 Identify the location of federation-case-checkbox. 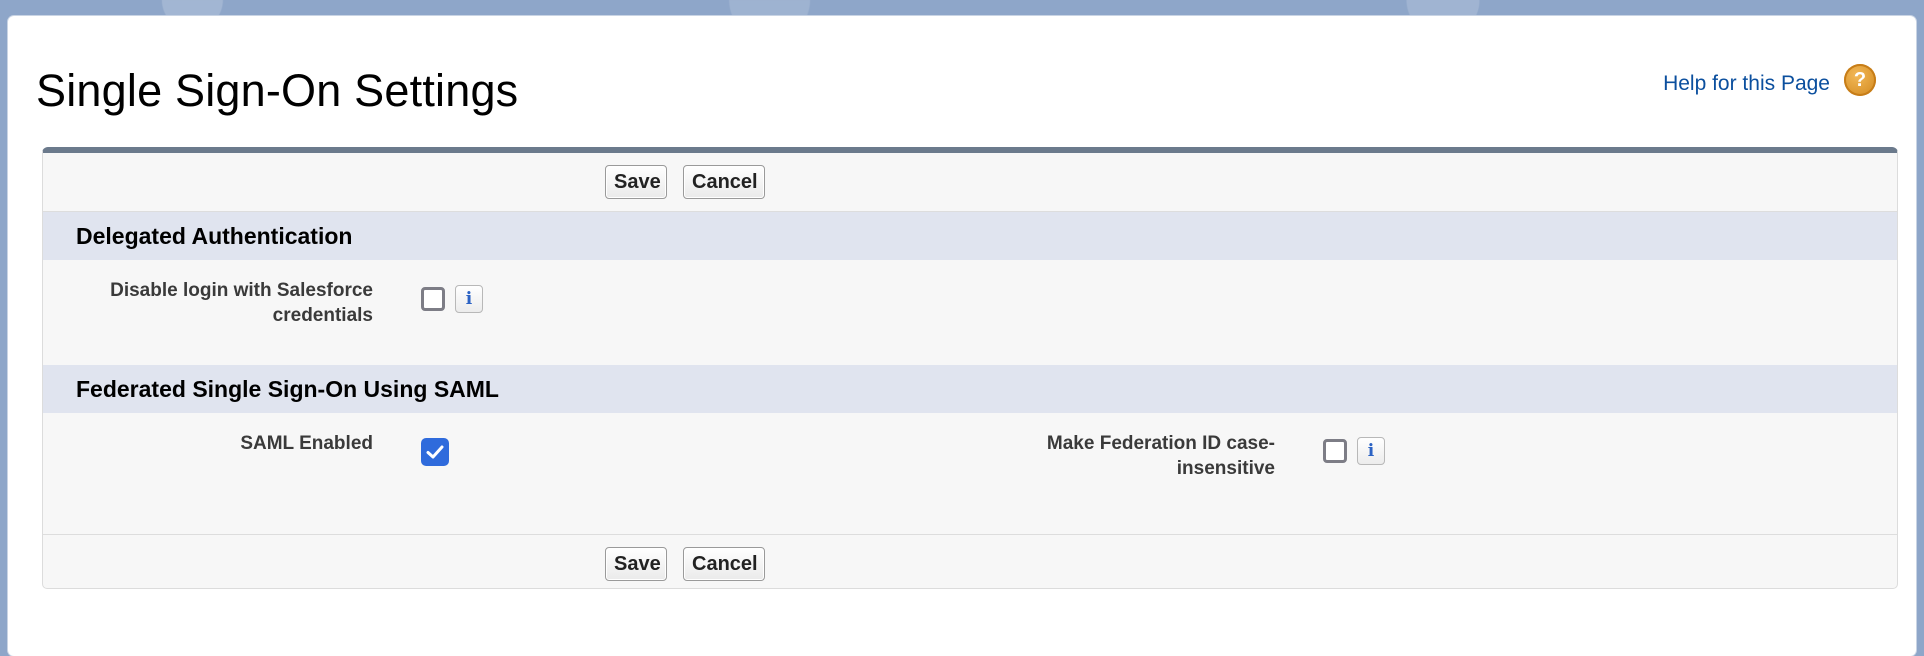
(1335, 451).